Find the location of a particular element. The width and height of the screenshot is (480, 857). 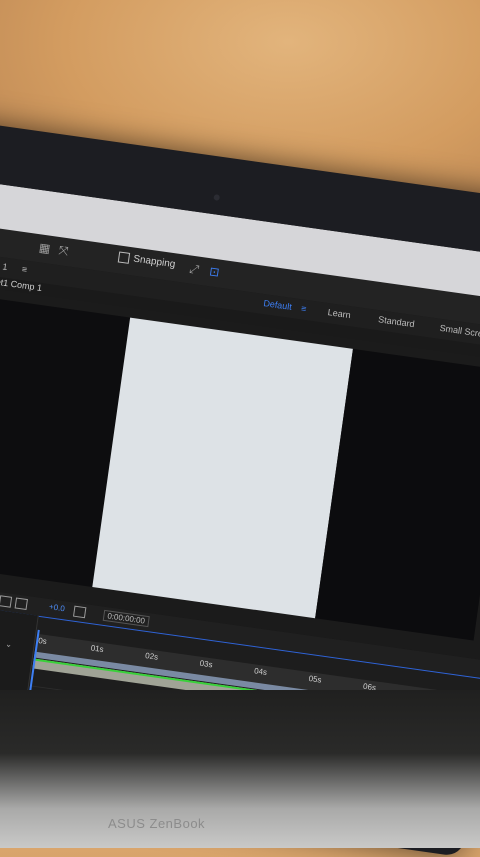

tick-1: 01s is located at coordinates (97, 649).